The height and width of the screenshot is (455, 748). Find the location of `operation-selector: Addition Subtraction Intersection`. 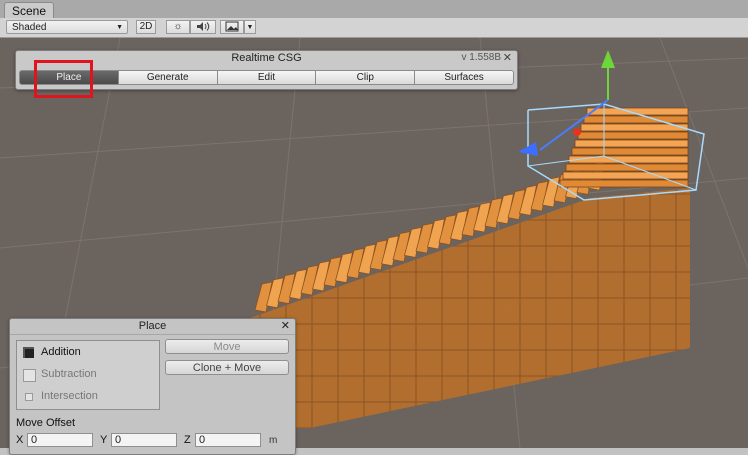

operation-selector: Addition Subtraction Intersection is located at coordinates (88, 375).